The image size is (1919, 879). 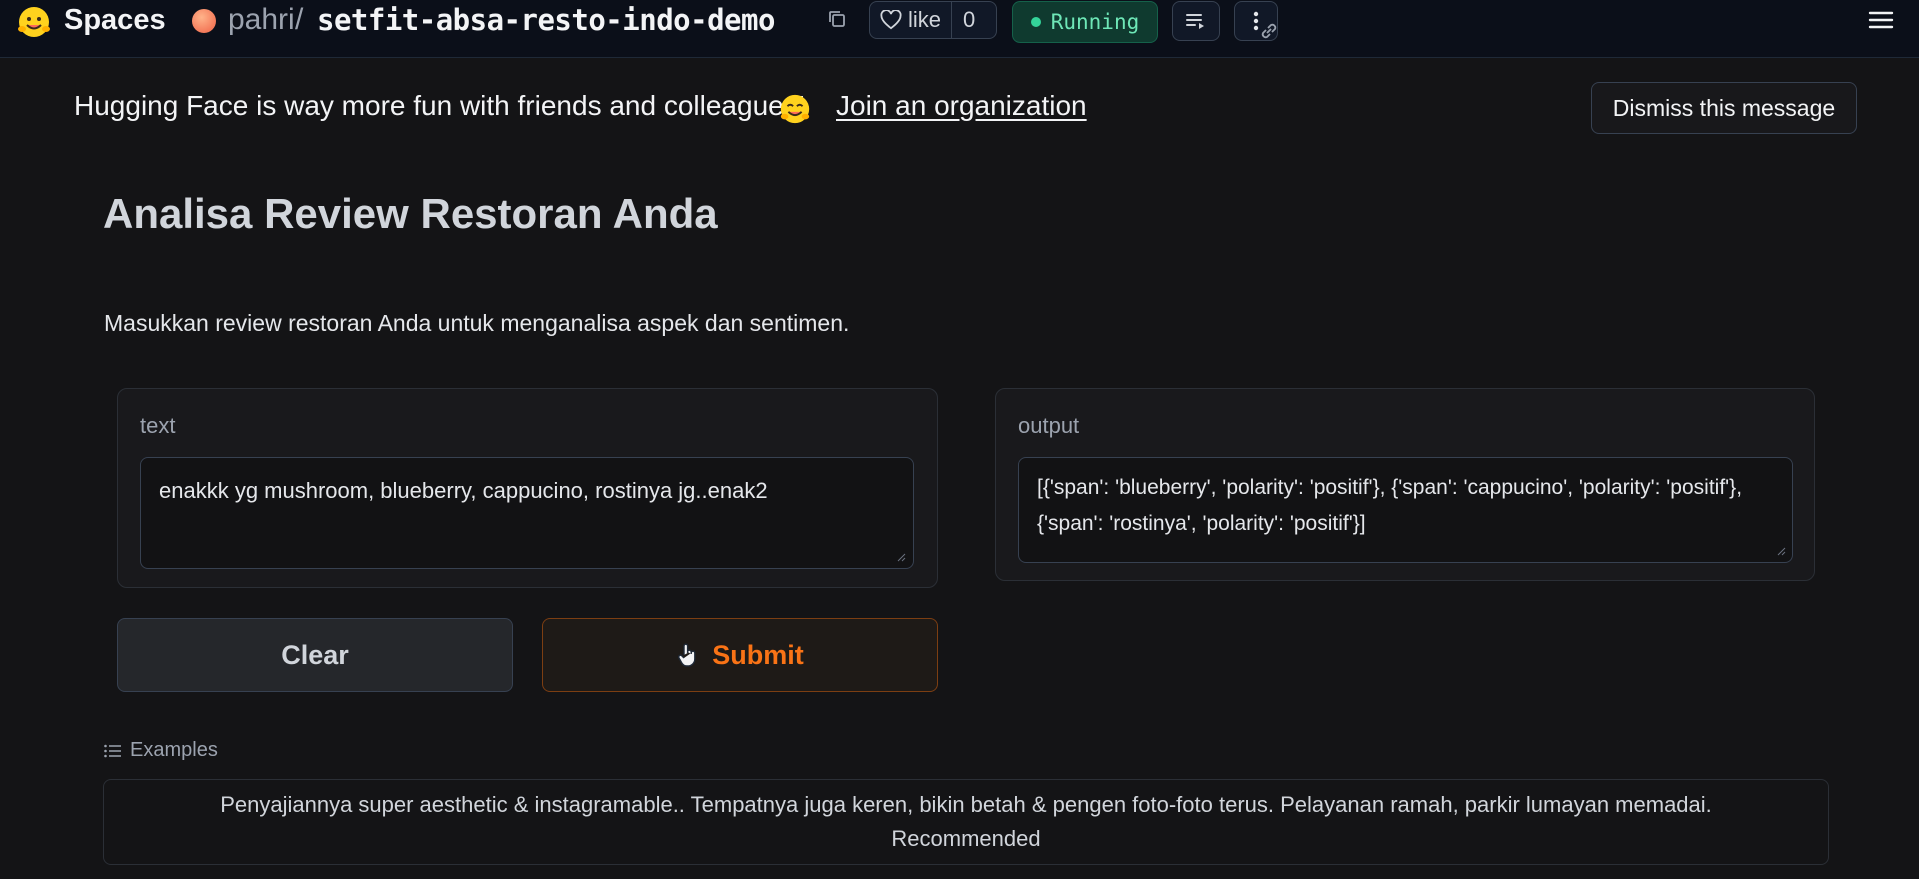 What do you see at coordinates (925, 19) in the screenshot?
I see `like-label: like` at bounding box center [925, 19].